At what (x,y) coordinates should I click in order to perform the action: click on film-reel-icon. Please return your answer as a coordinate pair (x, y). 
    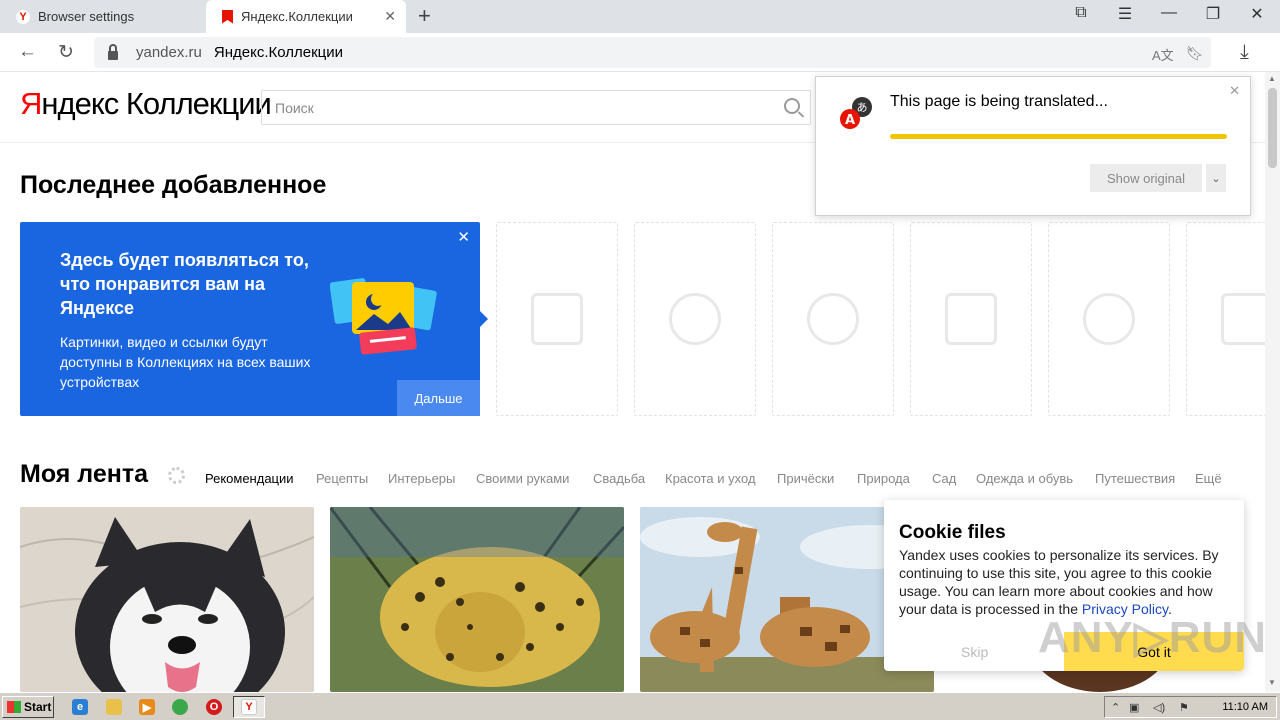
    Looking at the image, I should click on (1109, 319).